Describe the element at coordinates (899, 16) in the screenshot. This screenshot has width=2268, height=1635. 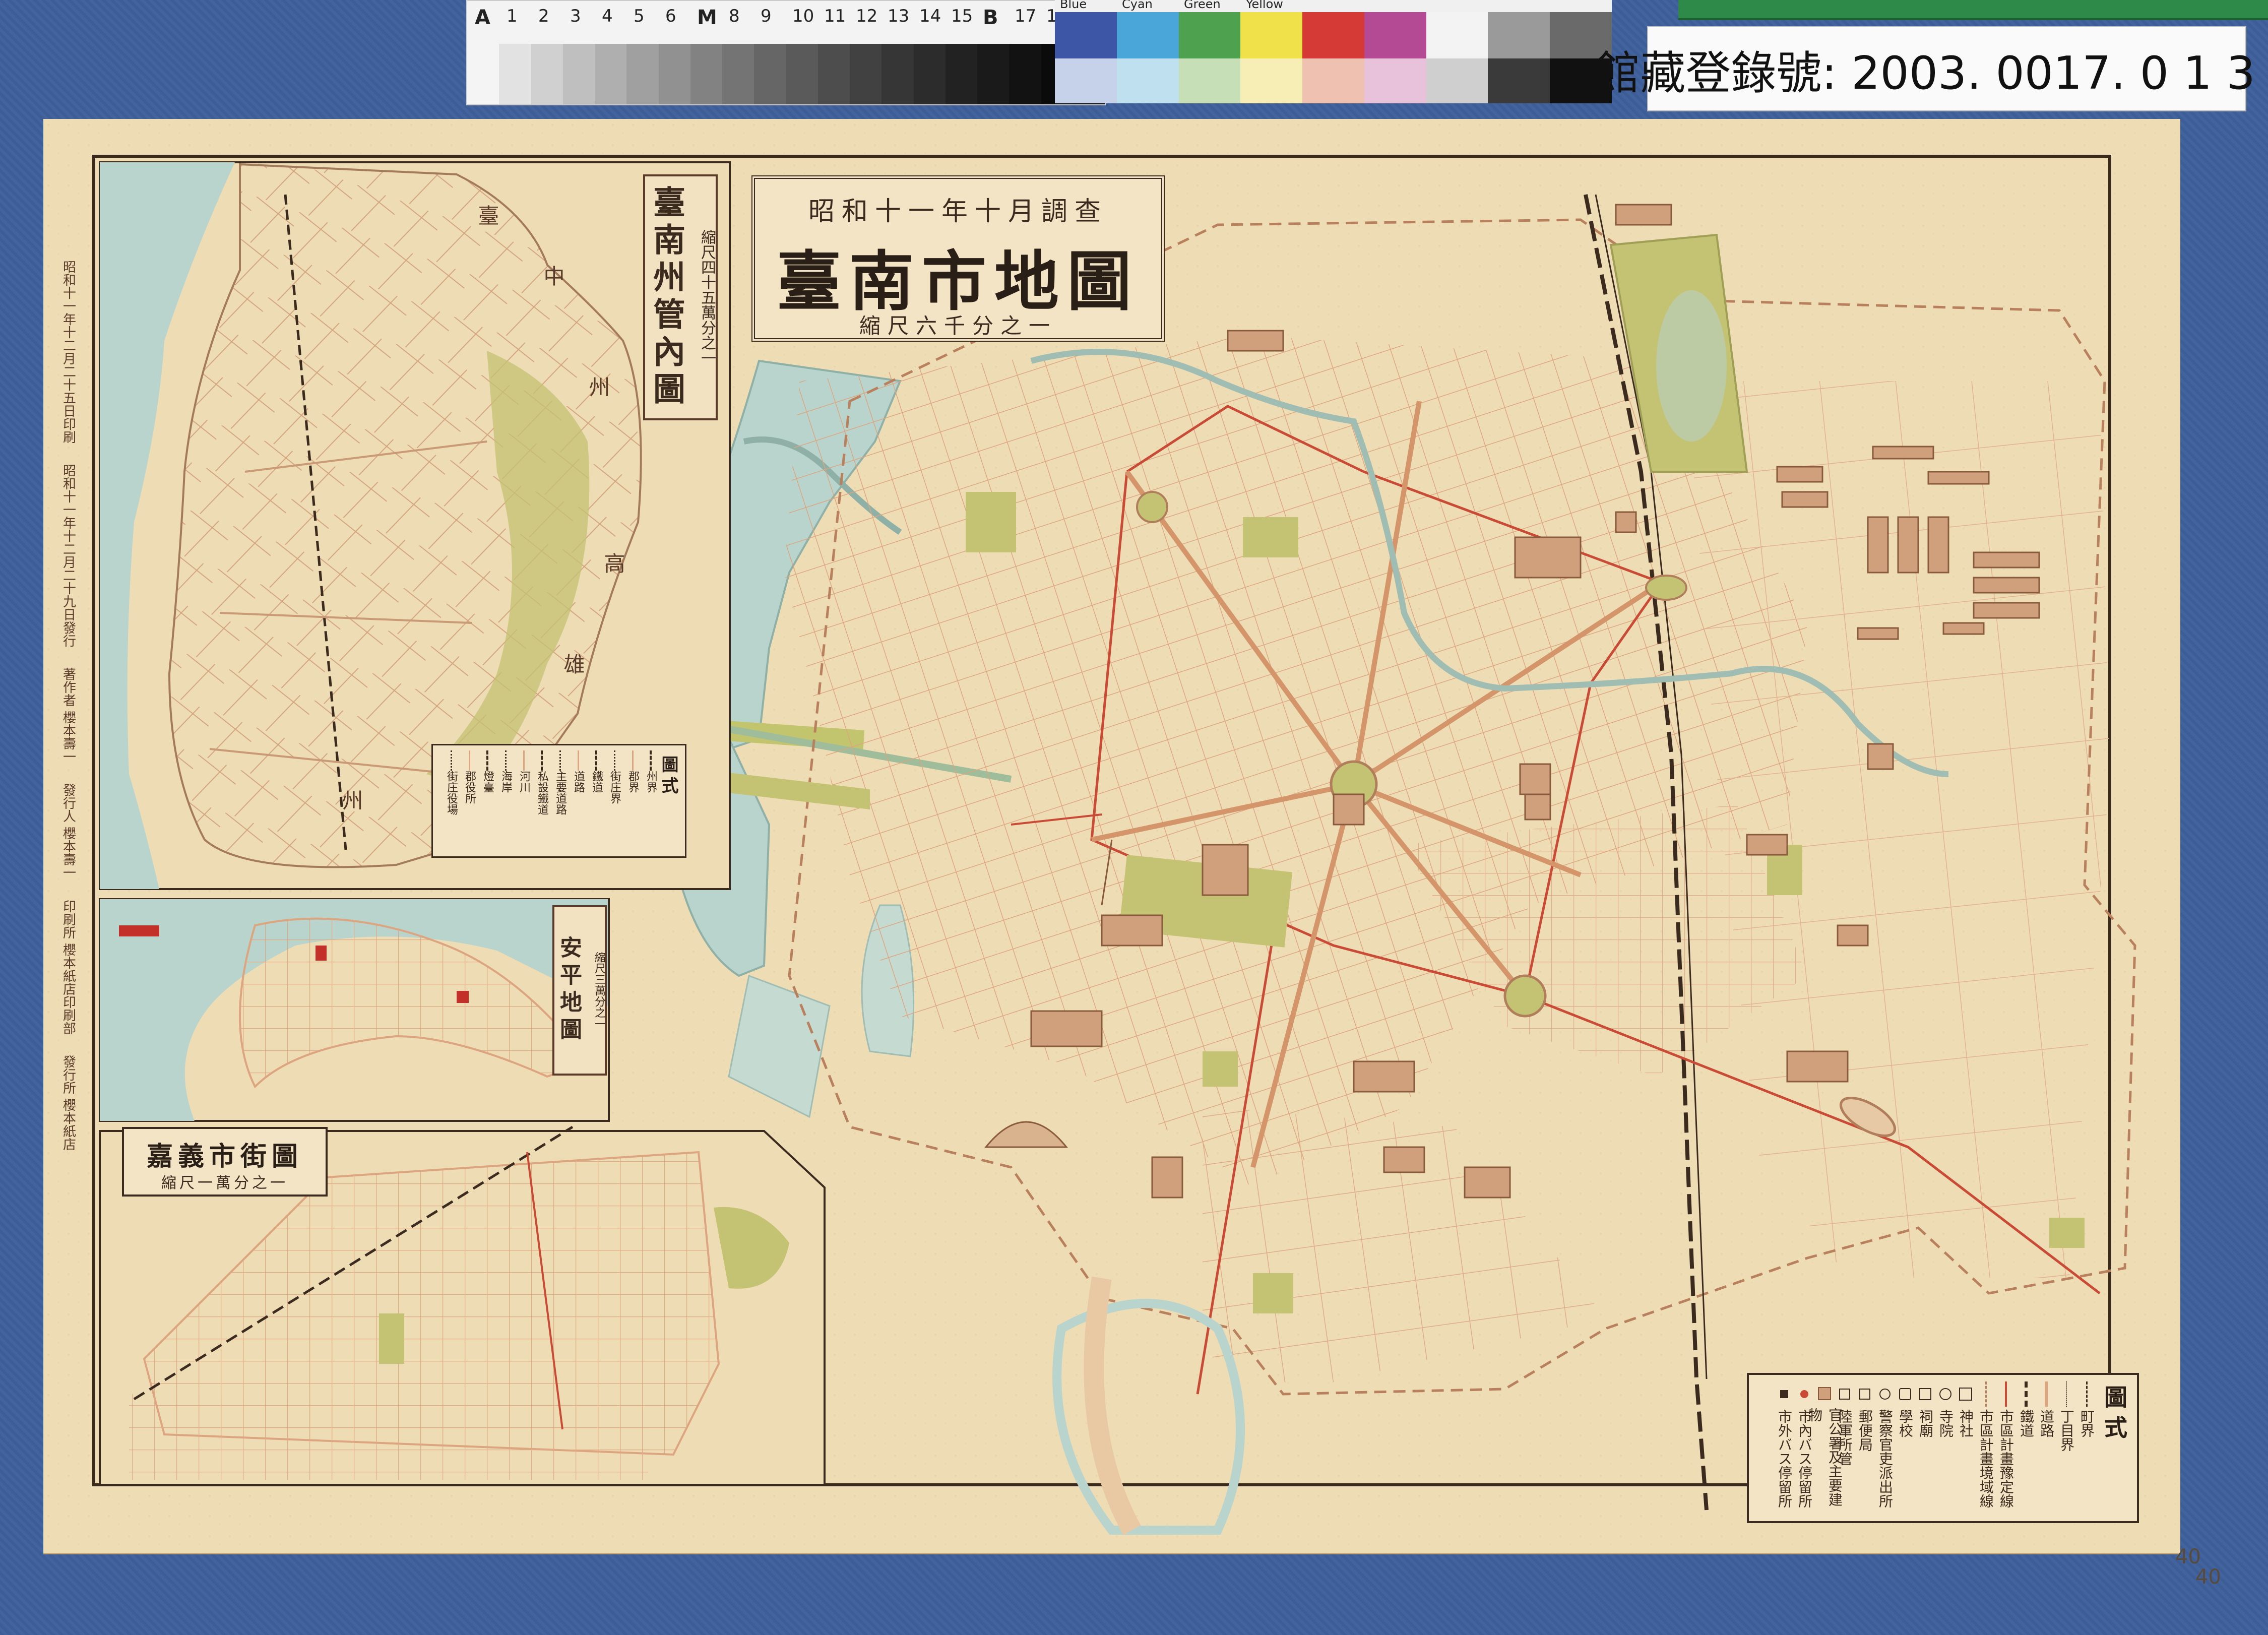
I see `grayscale-label: 13` at that location.